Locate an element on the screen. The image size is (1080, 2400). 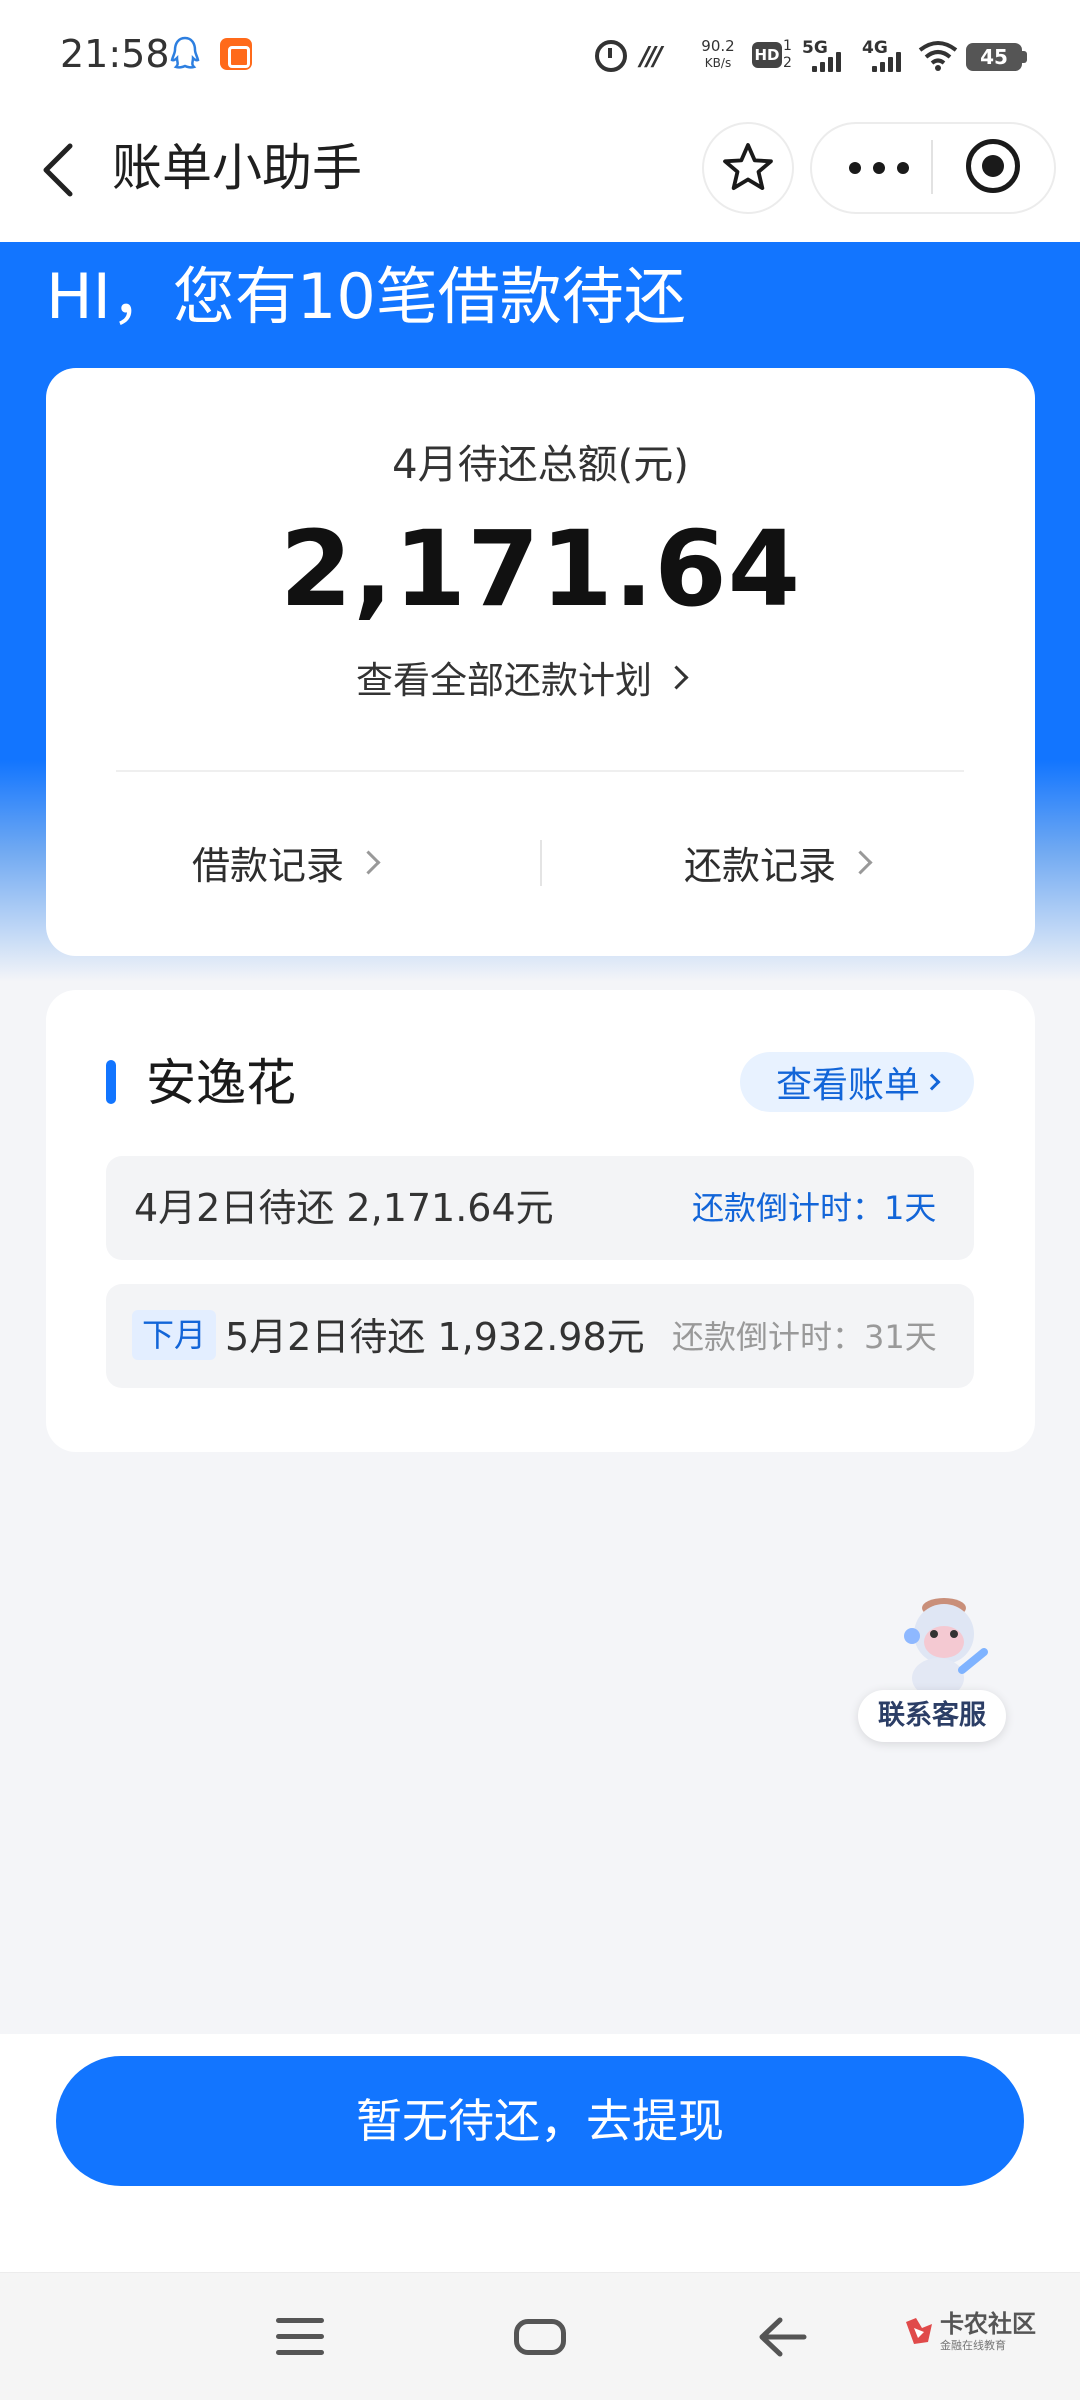
page-title: 账单小助手 is located at coordinates (237, 168).